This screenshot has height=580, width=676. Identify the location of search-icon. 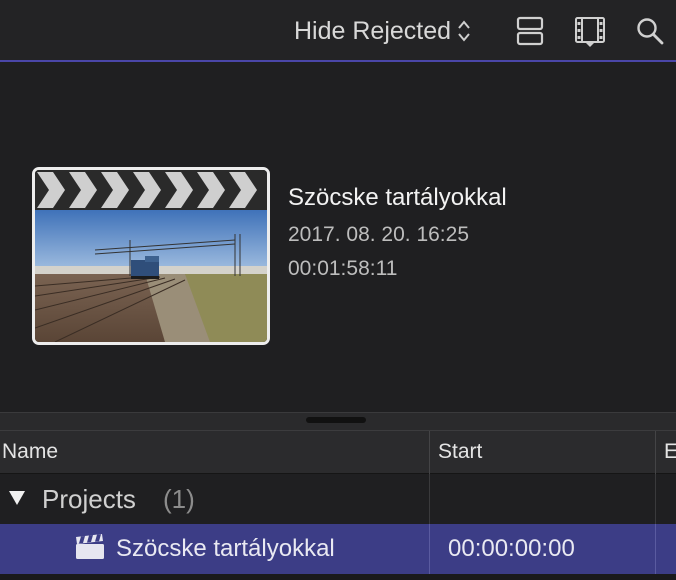
(650, 31).